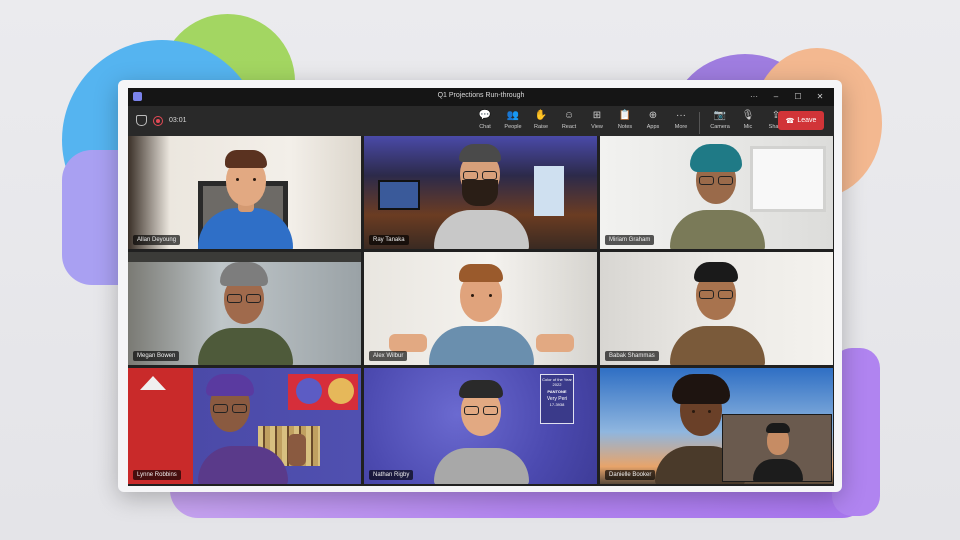  What do you see at coordinates (513, 121) in the screenshot?
I see `people-button: 👥 People` at bounding box center [513, 121].